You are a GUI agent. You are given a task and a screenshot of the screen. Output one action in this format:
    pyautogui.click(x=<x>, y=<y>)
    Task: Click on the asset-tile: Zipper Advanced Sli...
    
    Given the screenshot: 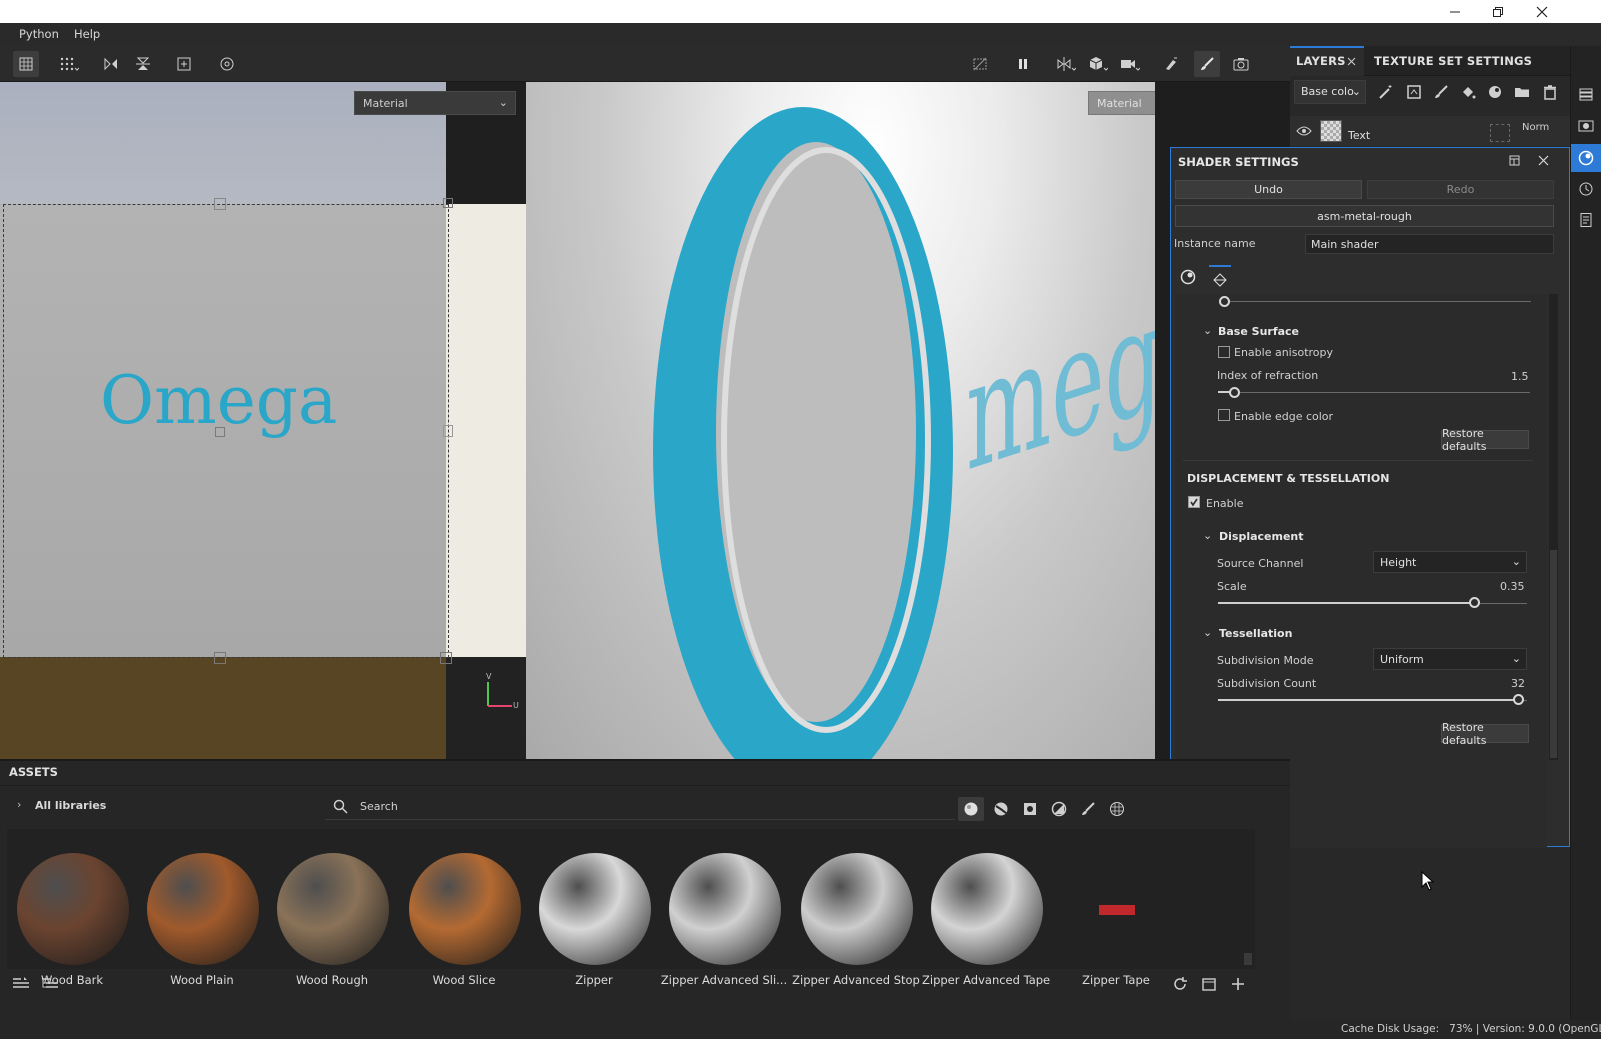 What is the action you would take?
    pyautogui.click(x=724, y=923)
    